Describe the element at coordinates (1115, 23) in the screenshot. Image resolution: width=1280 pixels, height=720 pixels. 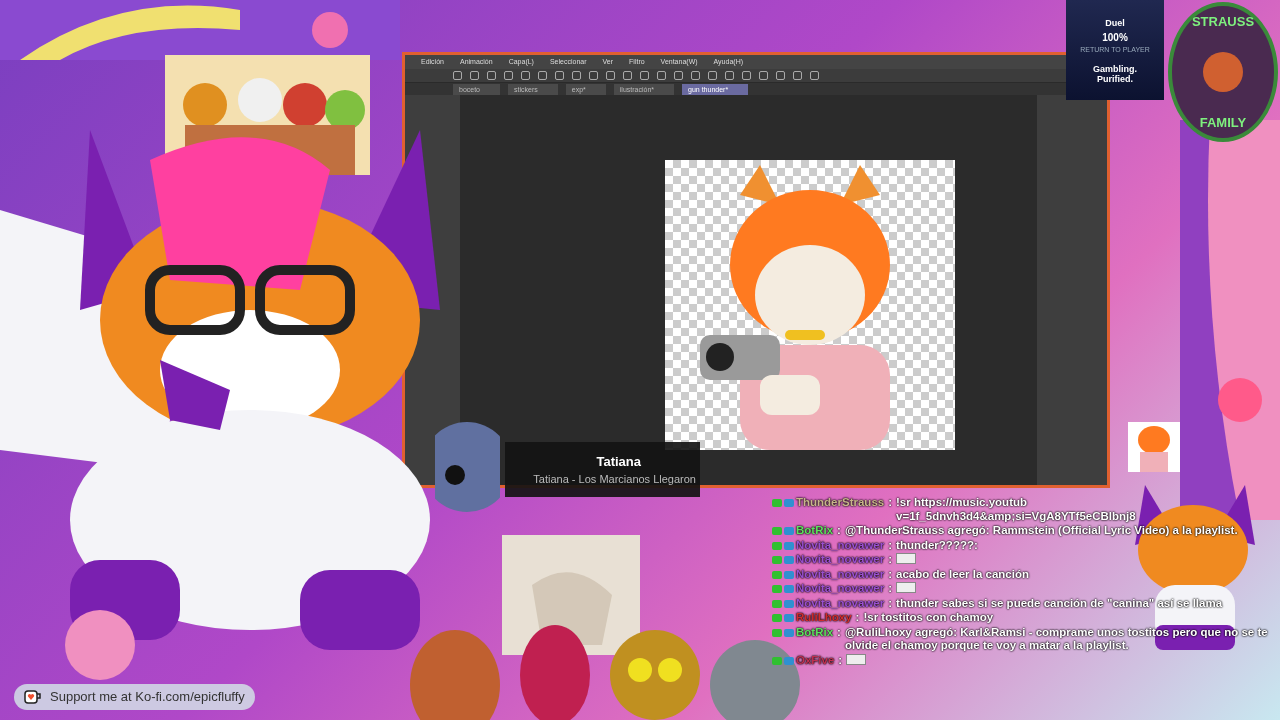
I see `ad-title: Duel` at that location.